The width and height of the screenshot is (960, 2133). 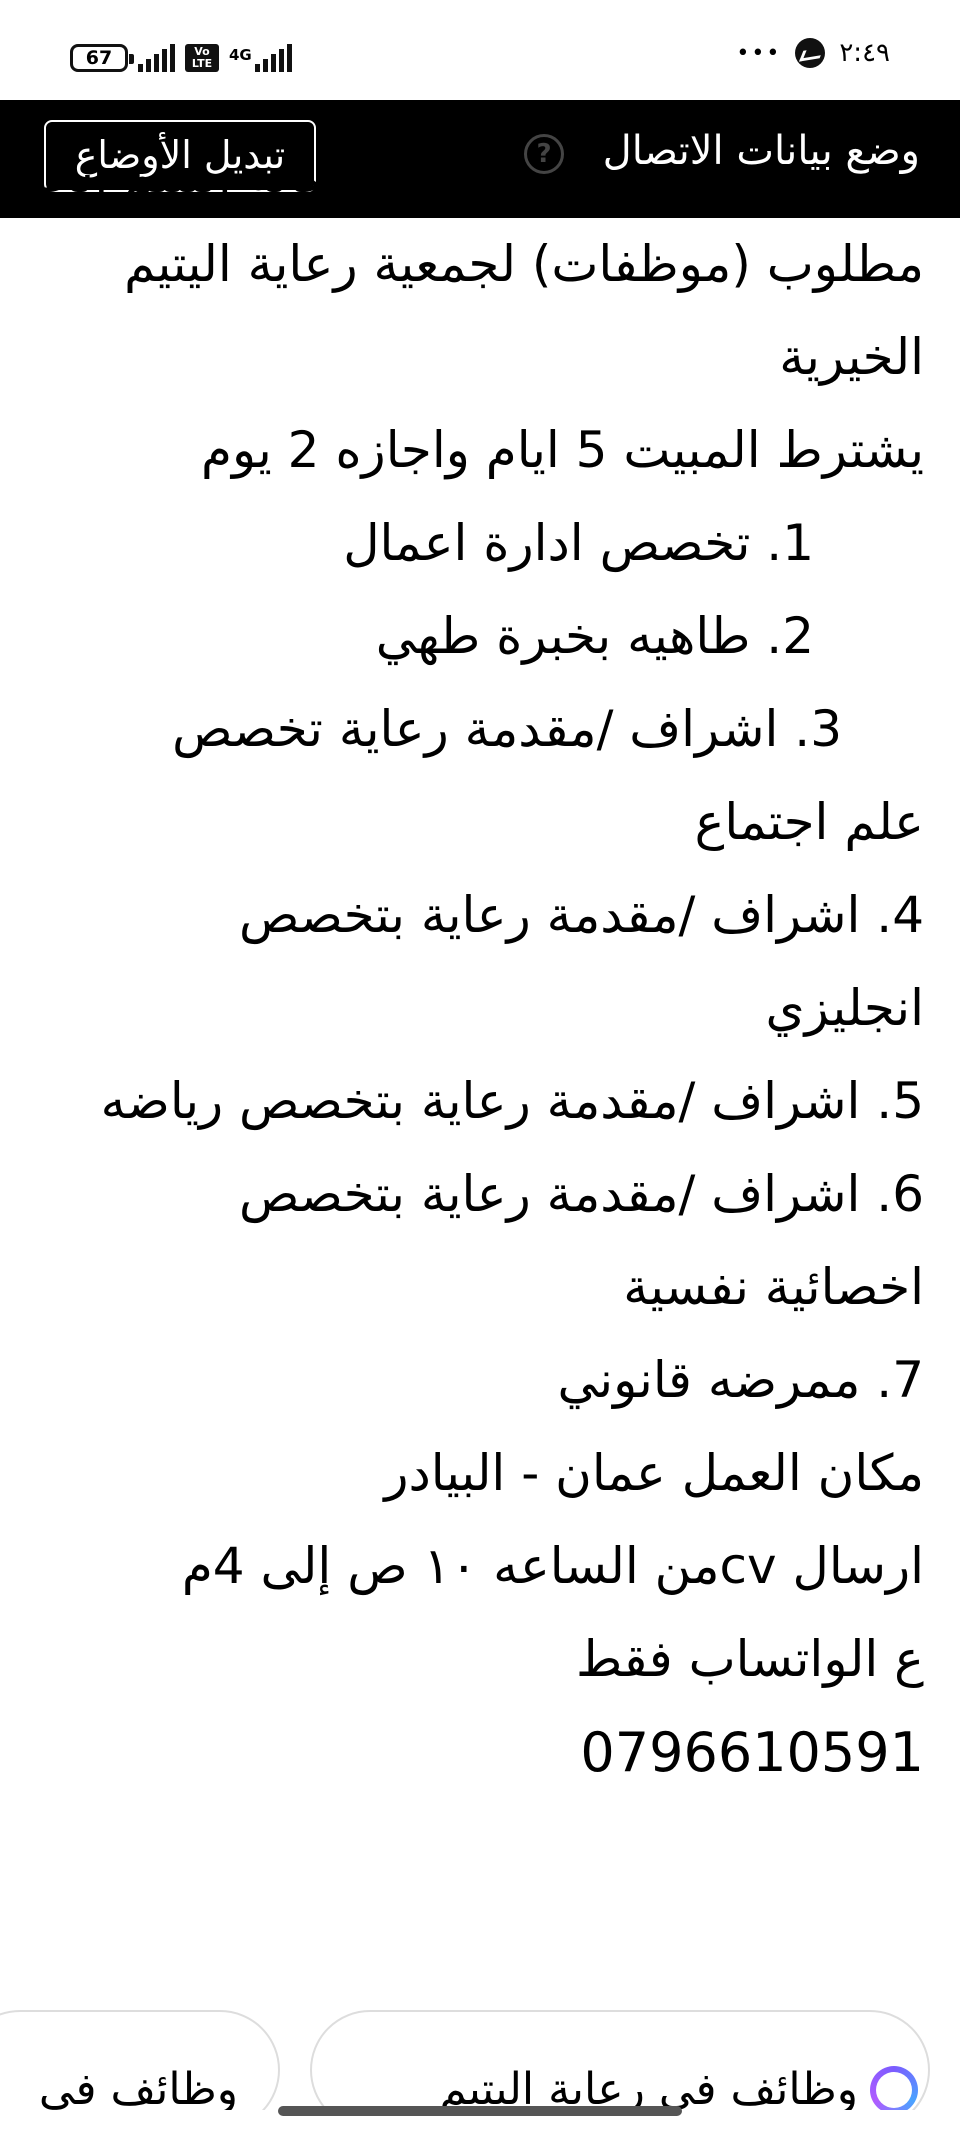 I want to click on suggestion-chip: وظائف في رعاية اليتيم, so click(x=620, y=2060).